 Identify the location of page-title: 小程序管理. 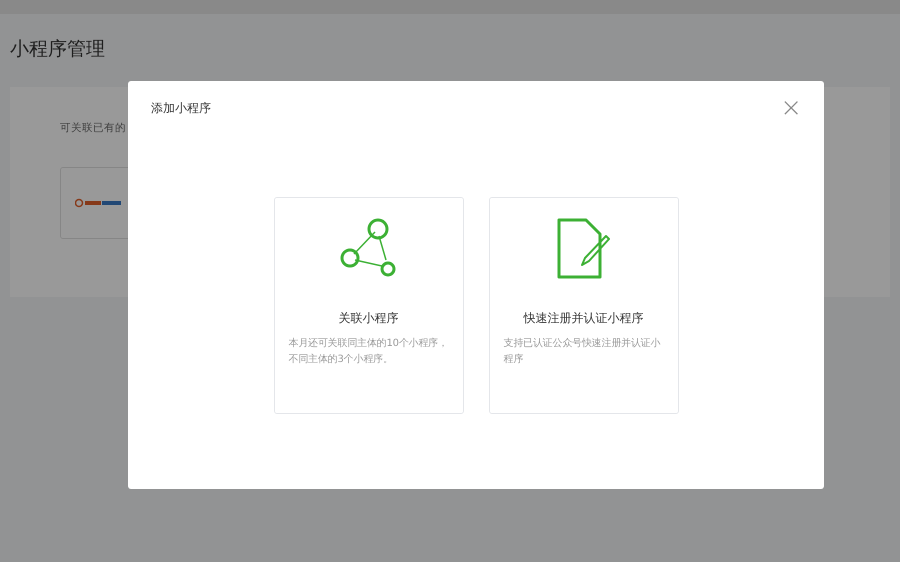
(58, 49).